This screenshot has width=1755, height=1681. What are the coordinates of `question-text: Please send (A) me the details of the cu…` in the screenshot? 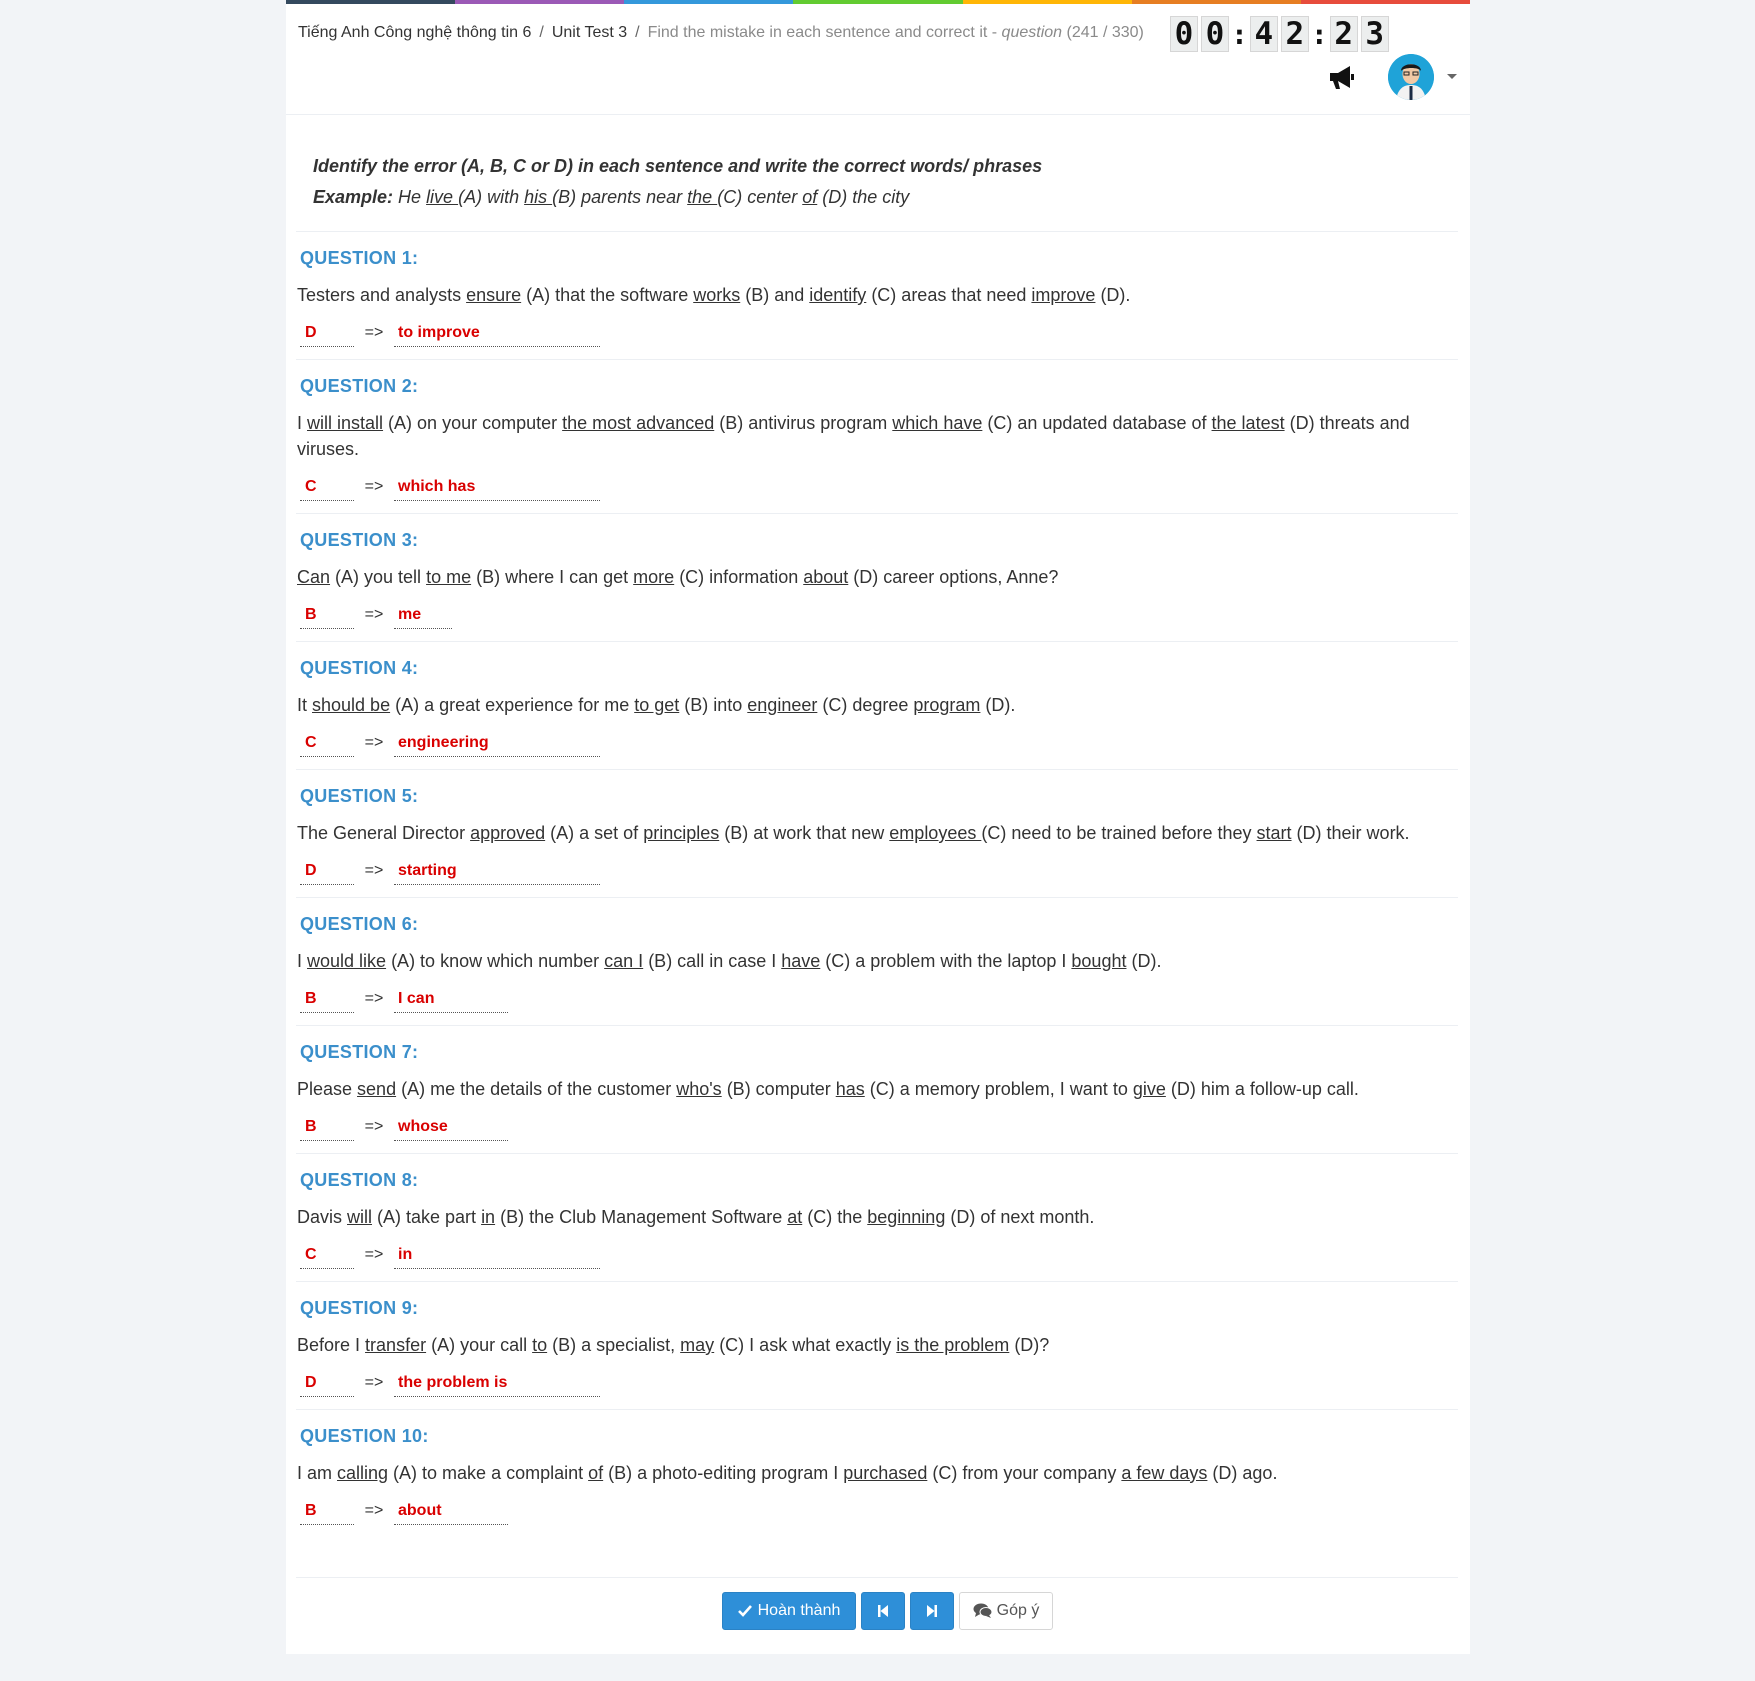 It's located at (828, 1089).